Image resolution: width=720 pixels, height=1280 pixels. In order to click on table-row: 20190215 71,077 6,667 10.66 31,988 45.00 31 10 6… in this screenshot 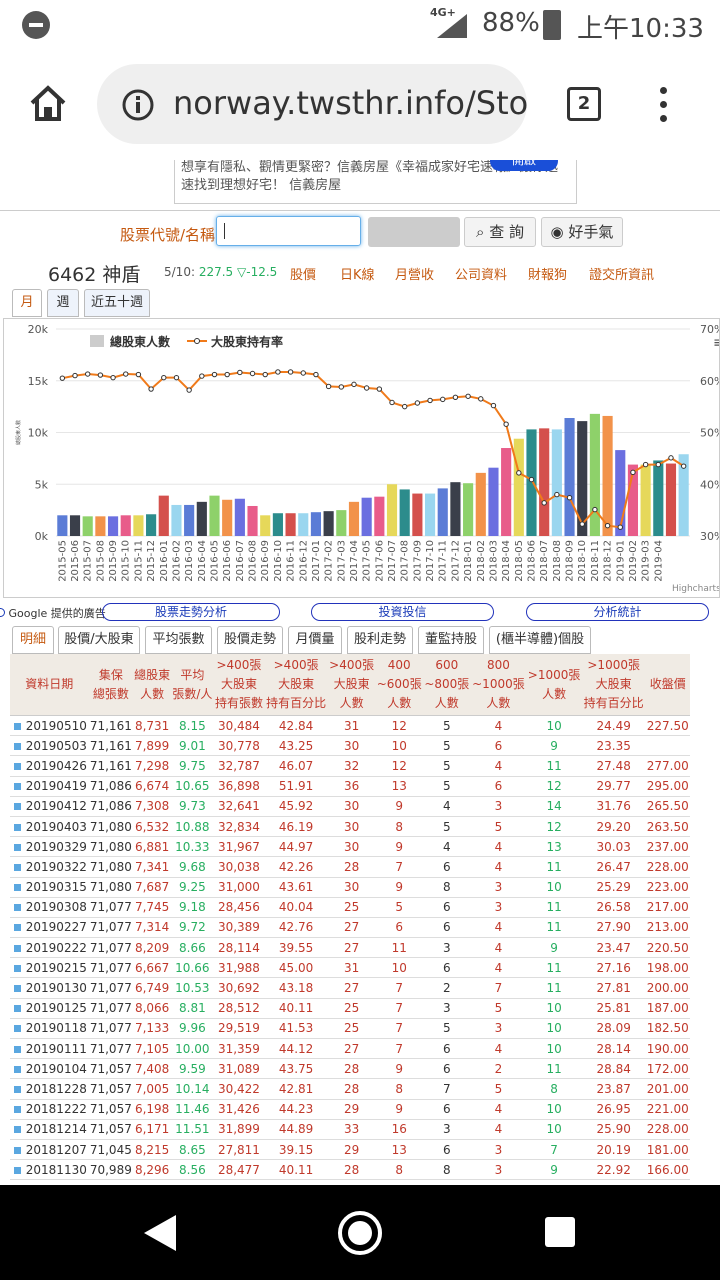, I will do `click(350, 968)`.